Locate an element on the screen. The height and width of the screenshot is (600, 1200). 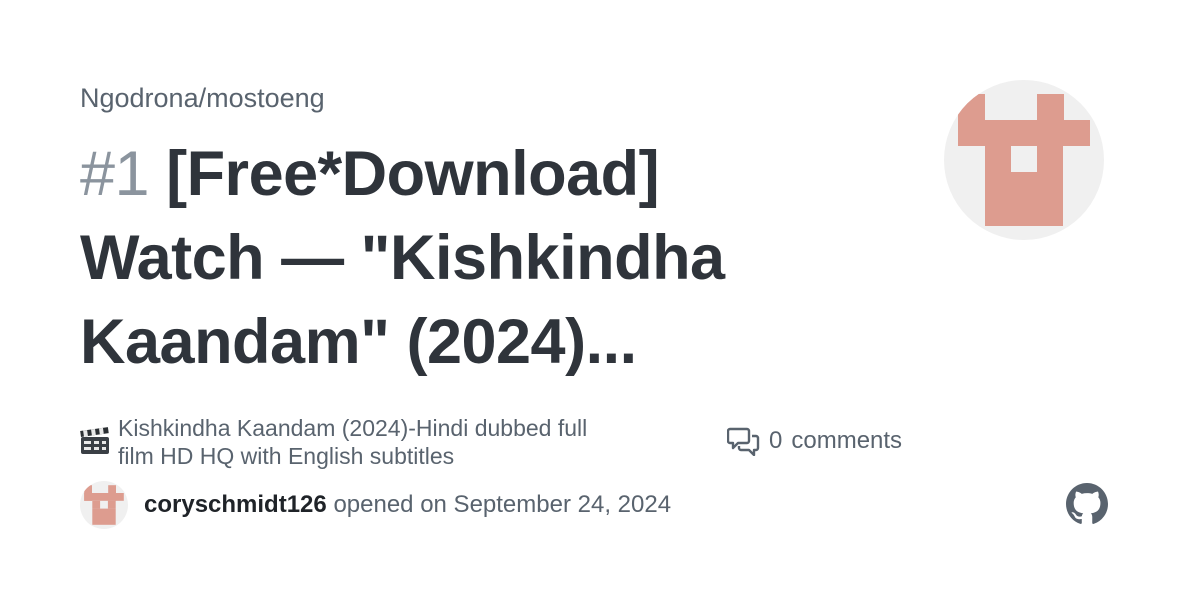
issue-number: #1 is located at coordinates (115, 174).